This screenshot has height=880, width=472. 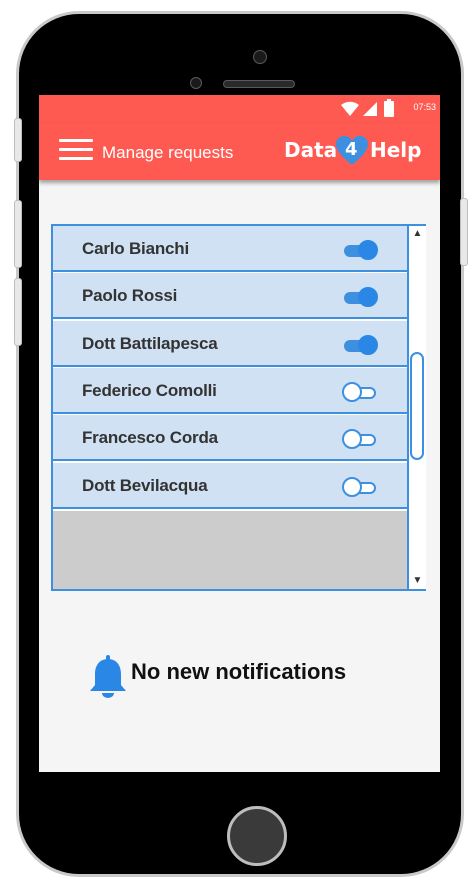 What do you see at coordinates (145, 485) in the screenshot?
I see `request-name: Dott Bevilacqua` at bounding box center [145, 485].